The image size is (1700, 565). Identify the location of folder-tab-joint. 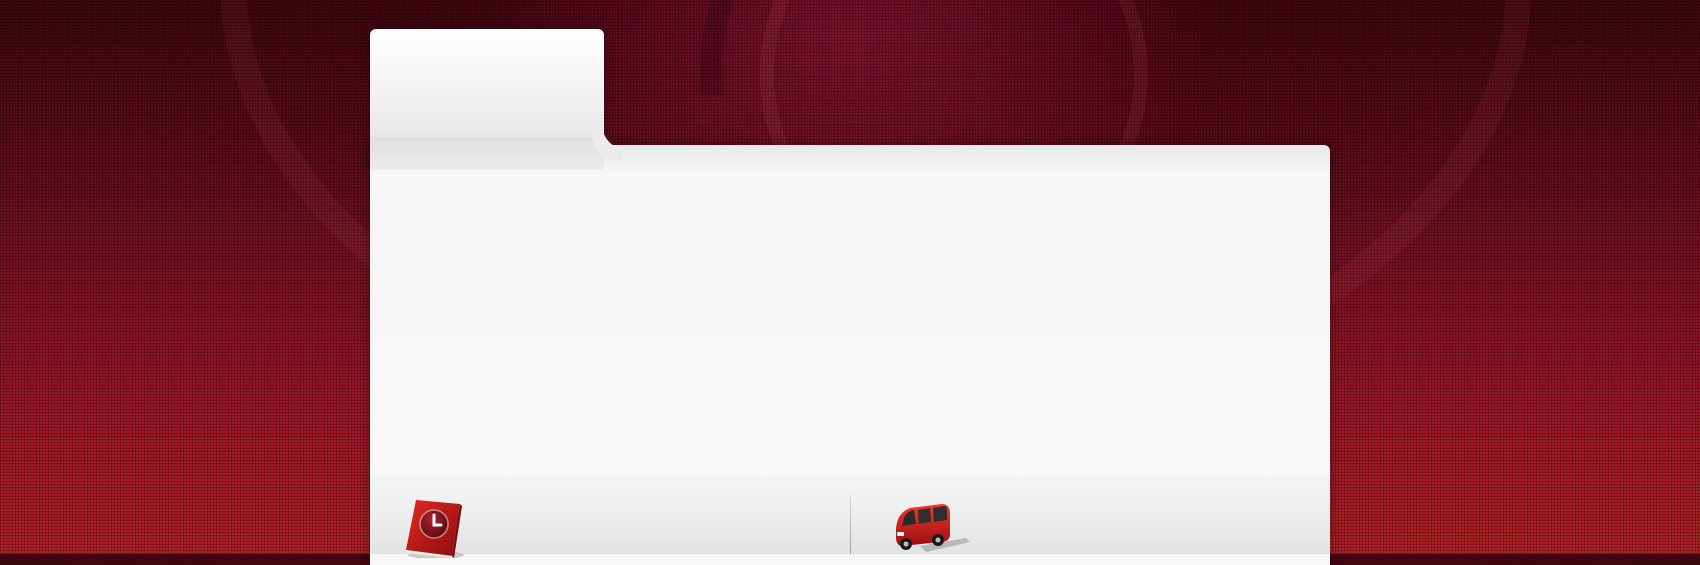
(487, 155).